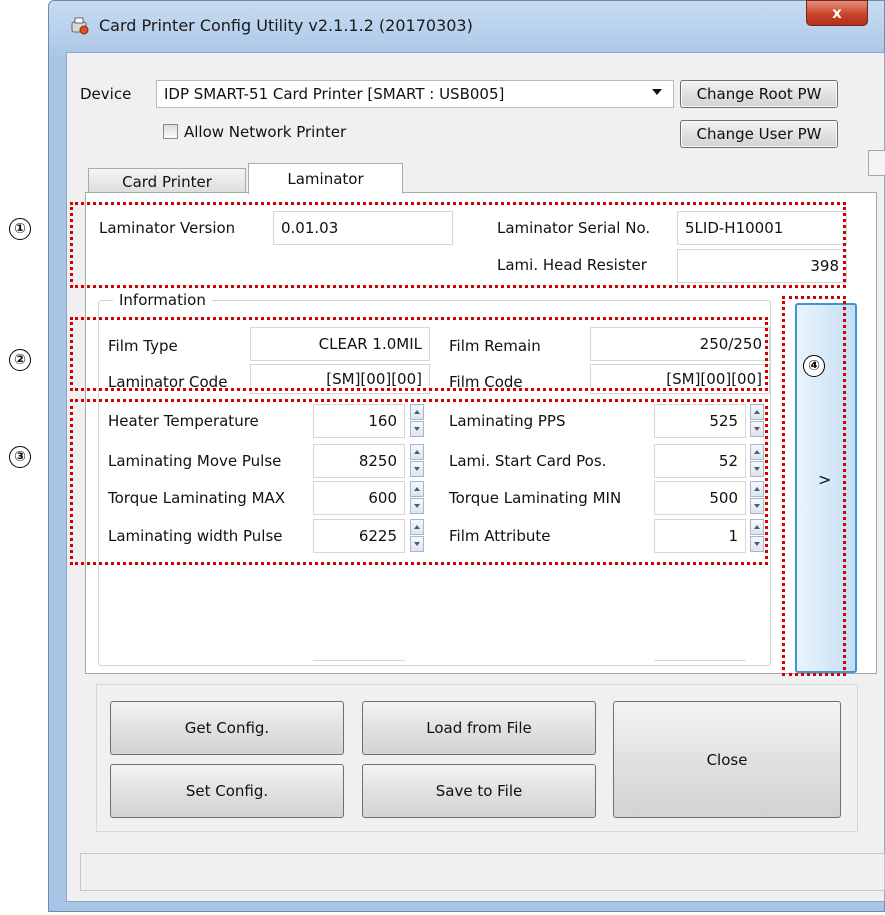 This screenshot has width=885, height=915. What do you see at coordinates (727, 759) in the screenshot?
I see `close-button: Close` at bounding box center [727, 759].